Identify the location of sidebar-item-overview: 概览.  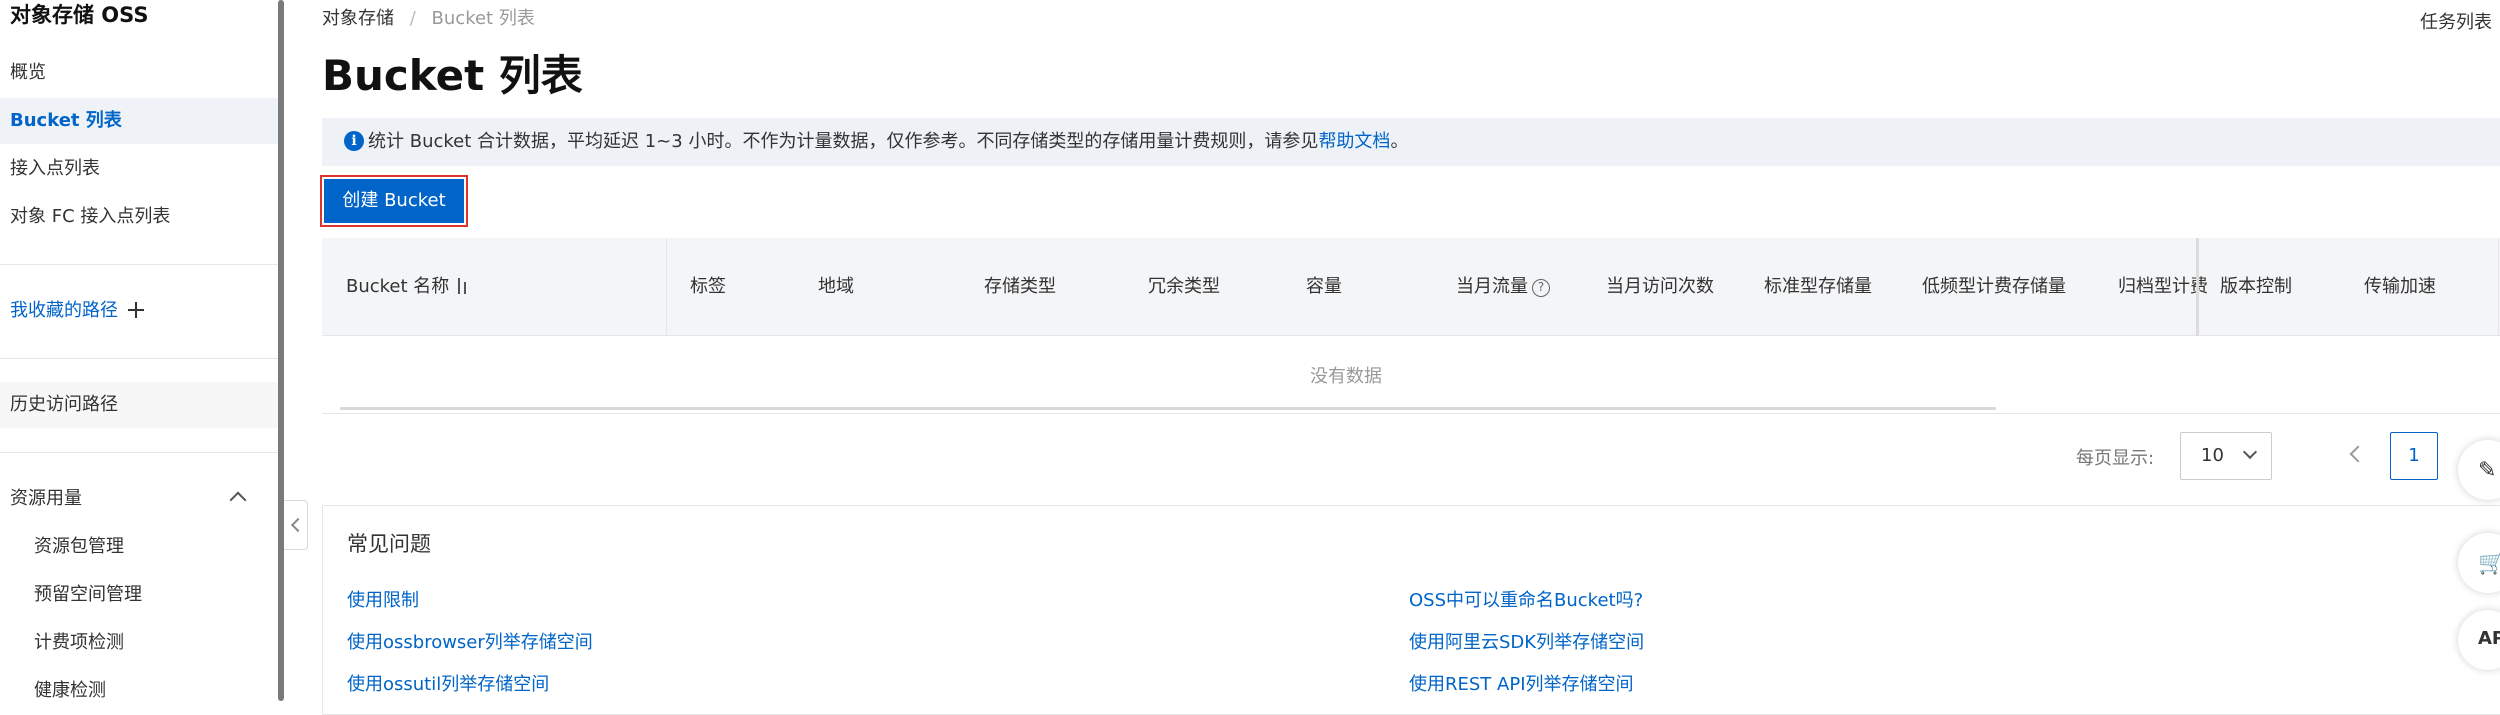
(139, 73).